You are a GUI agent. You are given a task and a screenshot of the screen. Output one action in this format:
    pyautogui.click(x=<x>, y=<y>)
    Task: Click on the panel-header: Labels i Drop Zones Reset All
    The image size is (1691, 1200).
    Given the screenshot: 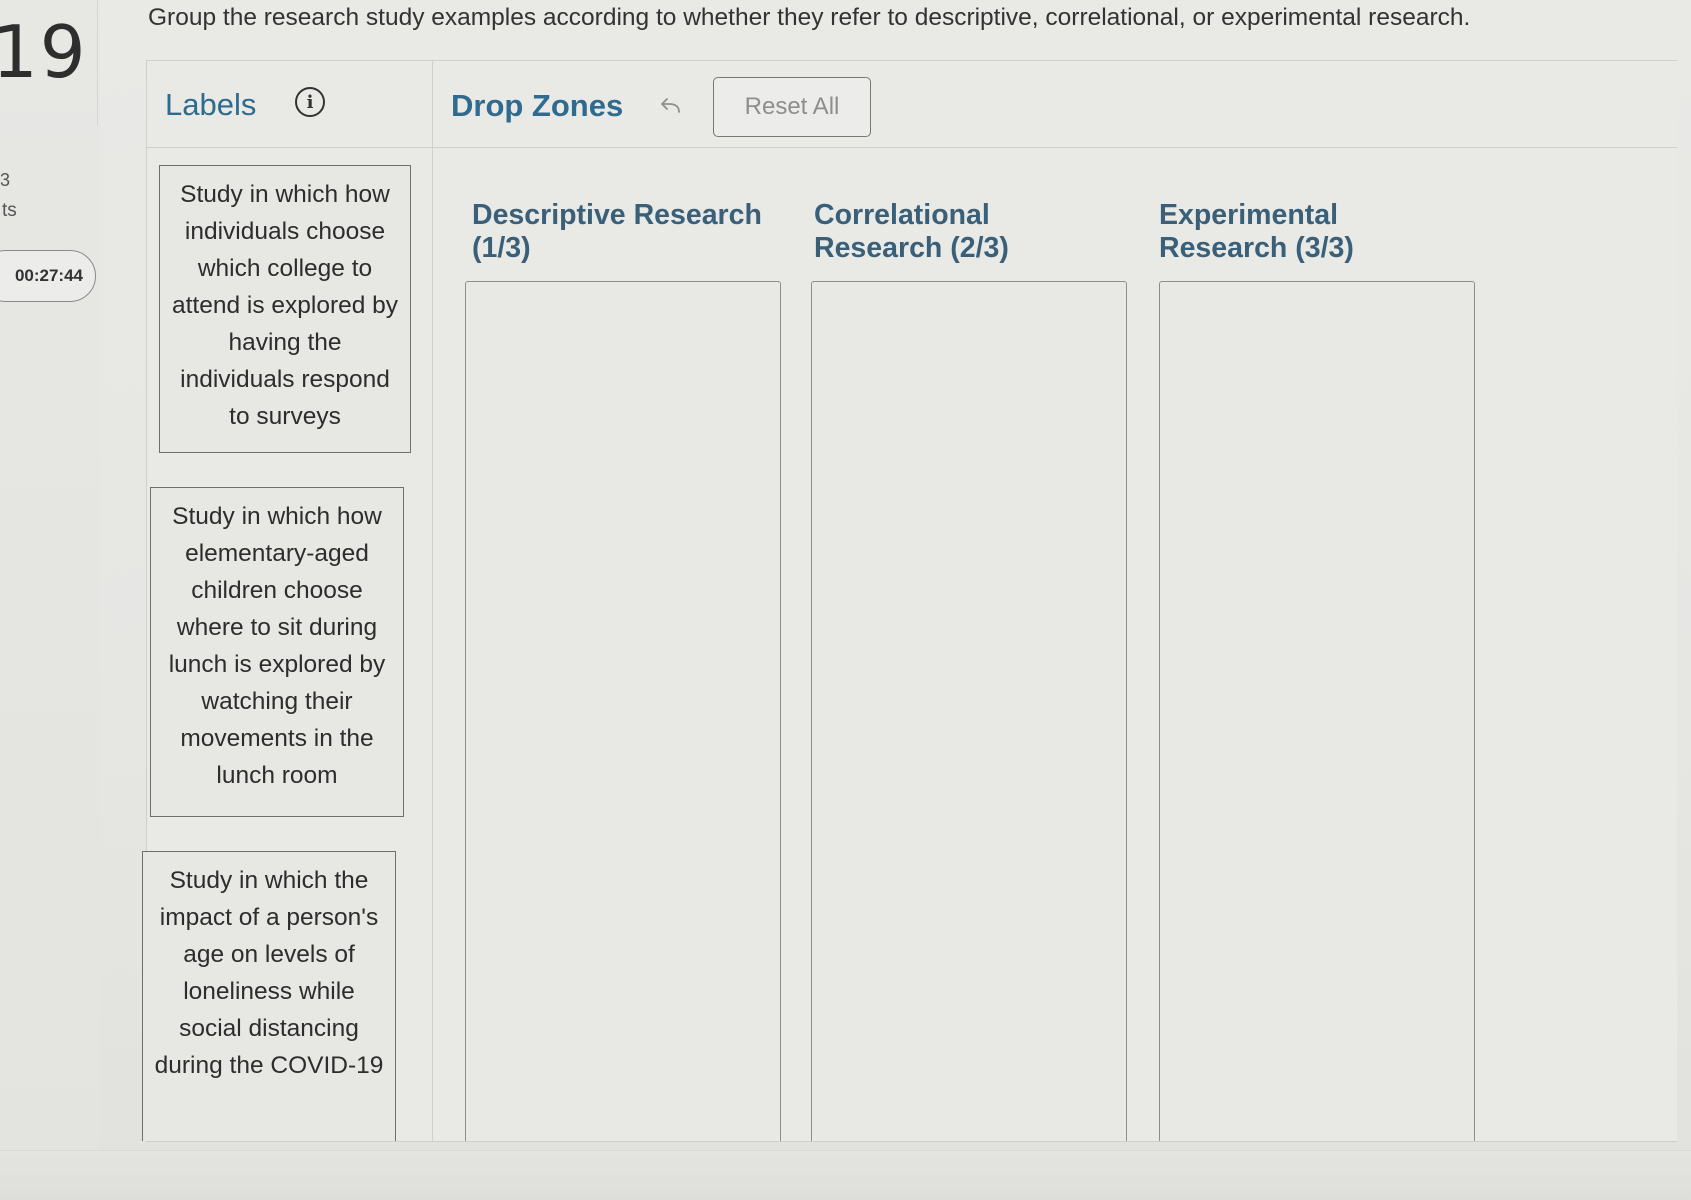 What is the action you would take?
    pyautogui.click(x=912, y=104)
    